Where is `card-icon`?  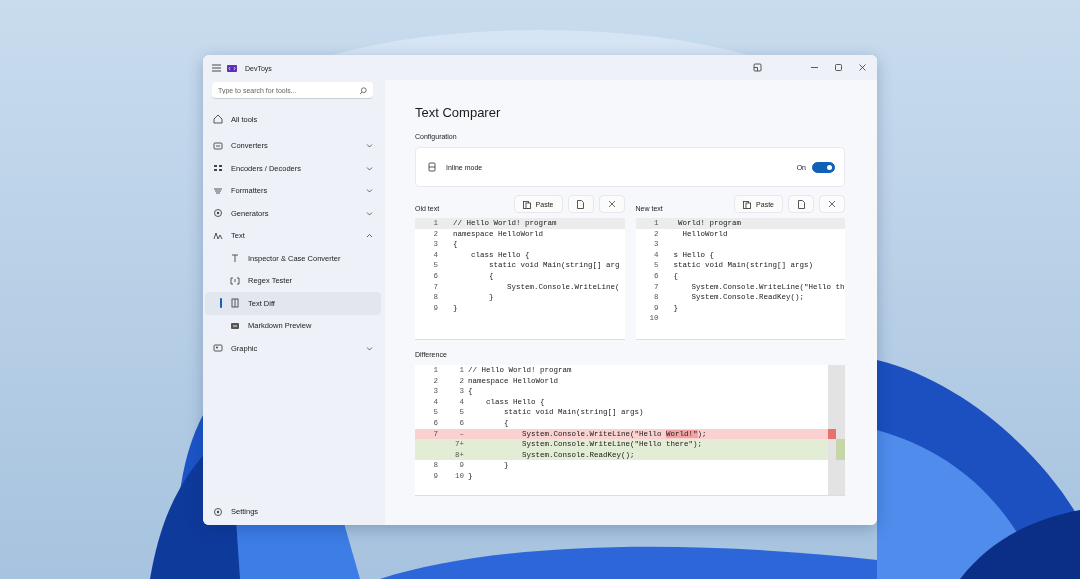
card-icon is located at coordinates (235, 325).